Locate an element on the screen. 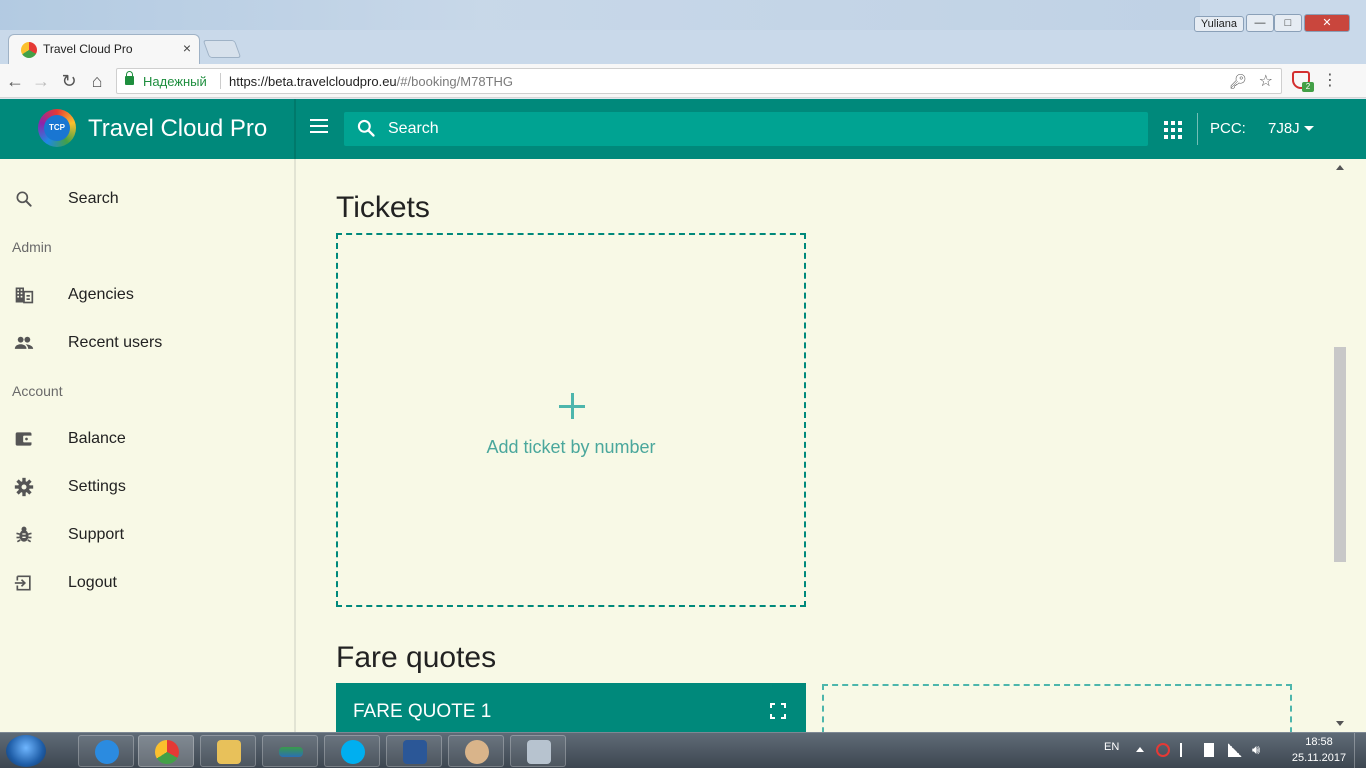 This screenshot has height=768, width=1366. calculator-icon is located at coordinates (539, 752).